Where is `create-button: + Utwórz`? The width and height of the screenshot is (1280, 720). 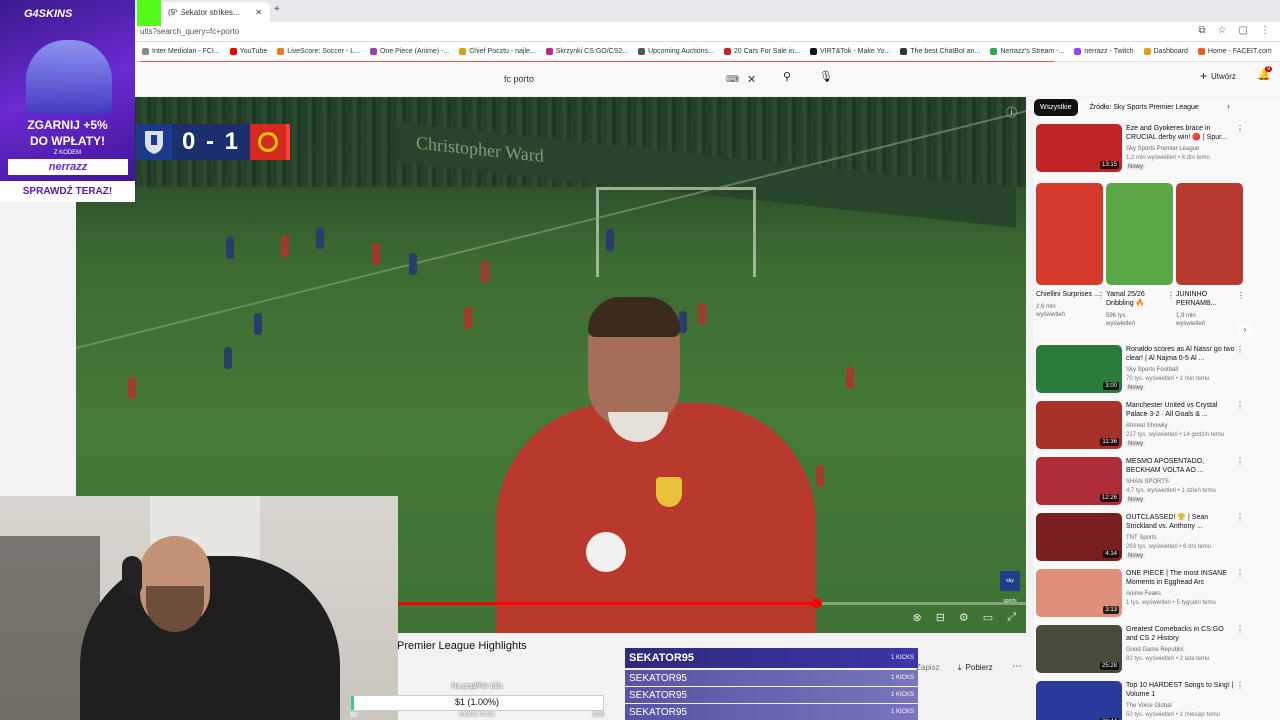
create-button: + Utwórz is located at coordinates (1218, 76).